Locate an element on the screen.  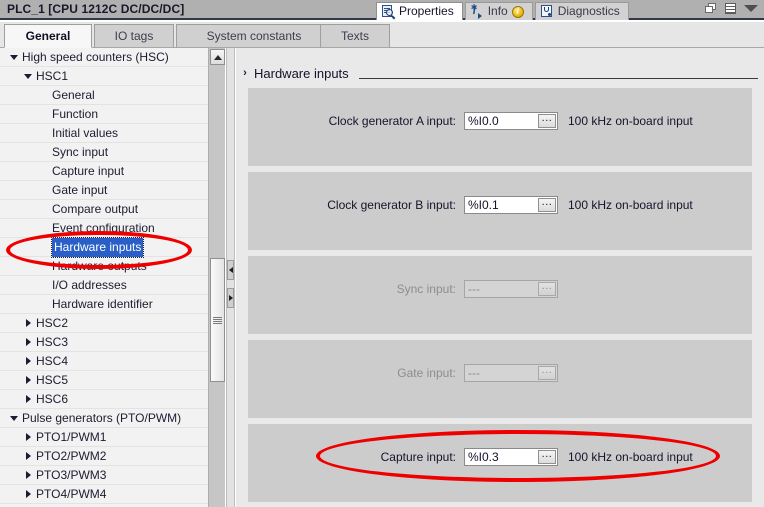
chevron-down-icon is located at coordinates (751, 8).